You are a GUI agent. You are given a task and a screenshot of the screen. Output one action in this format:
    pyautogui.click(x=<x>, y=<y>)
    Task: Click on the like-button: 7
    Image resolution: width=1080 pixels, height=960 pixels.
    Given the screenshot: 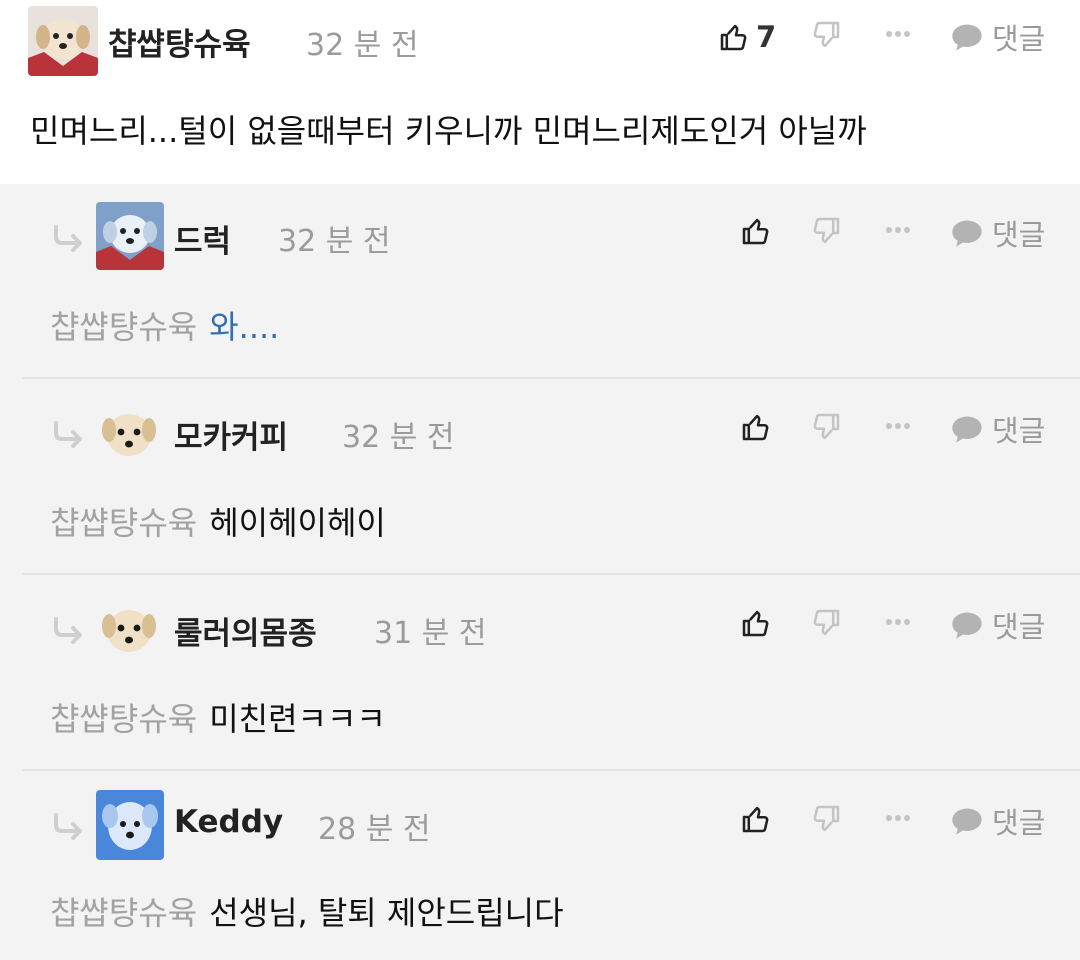 What is the action you would take?
    pyautogui.click(x=747, y=37)
    